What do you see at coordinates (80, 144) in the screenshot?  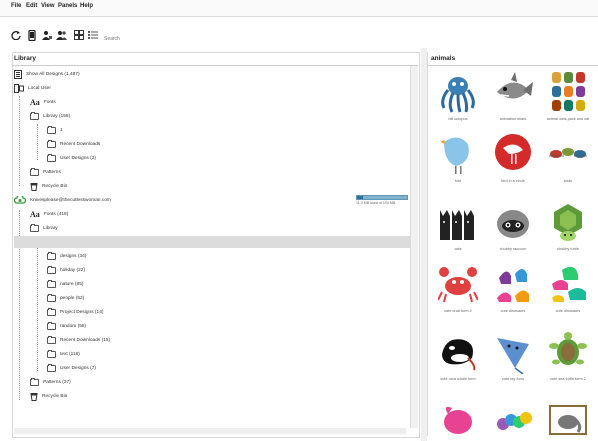 I see `tree-item-label: Recent Downloads` at bounding box center [80, 144].